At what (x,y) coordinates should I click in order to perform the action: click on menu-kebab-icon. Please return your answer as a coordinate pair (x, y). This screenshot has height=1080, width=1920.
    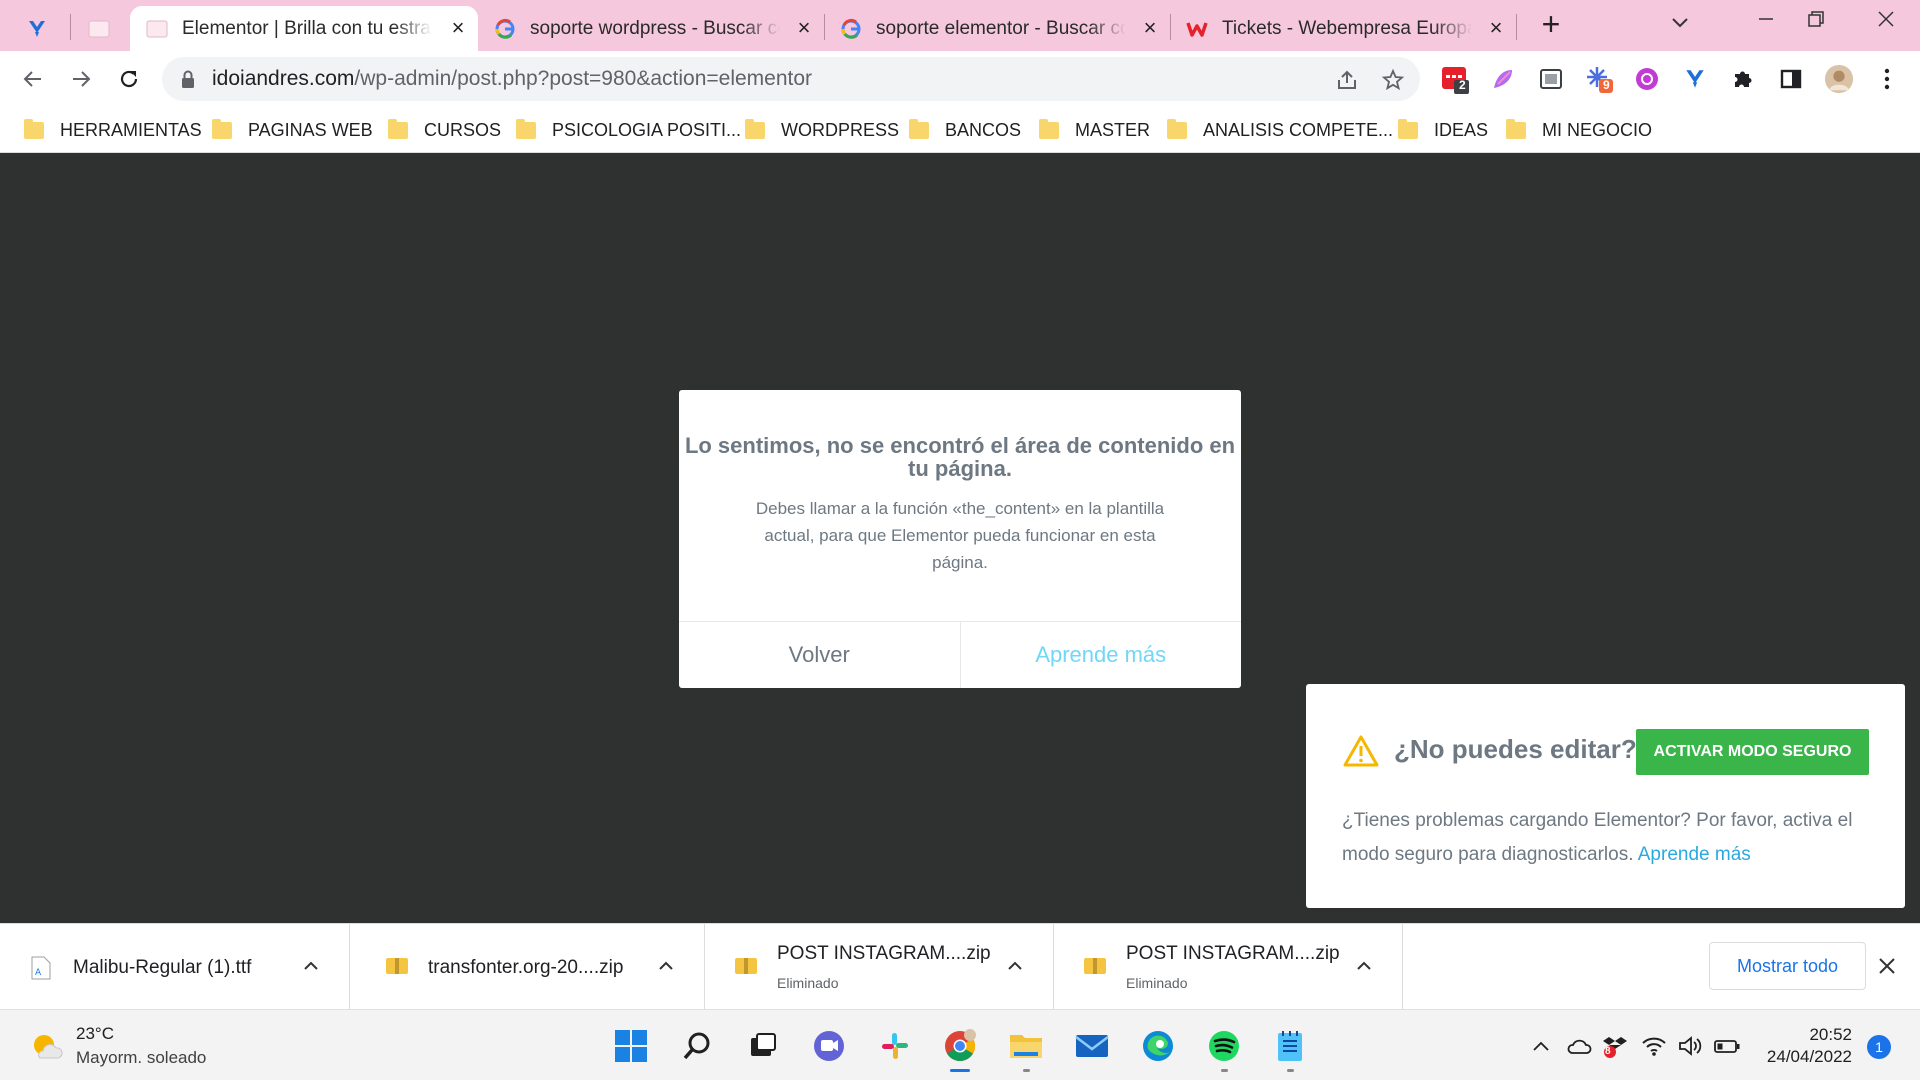
    Looking at the image, I should click on (1887, 79).